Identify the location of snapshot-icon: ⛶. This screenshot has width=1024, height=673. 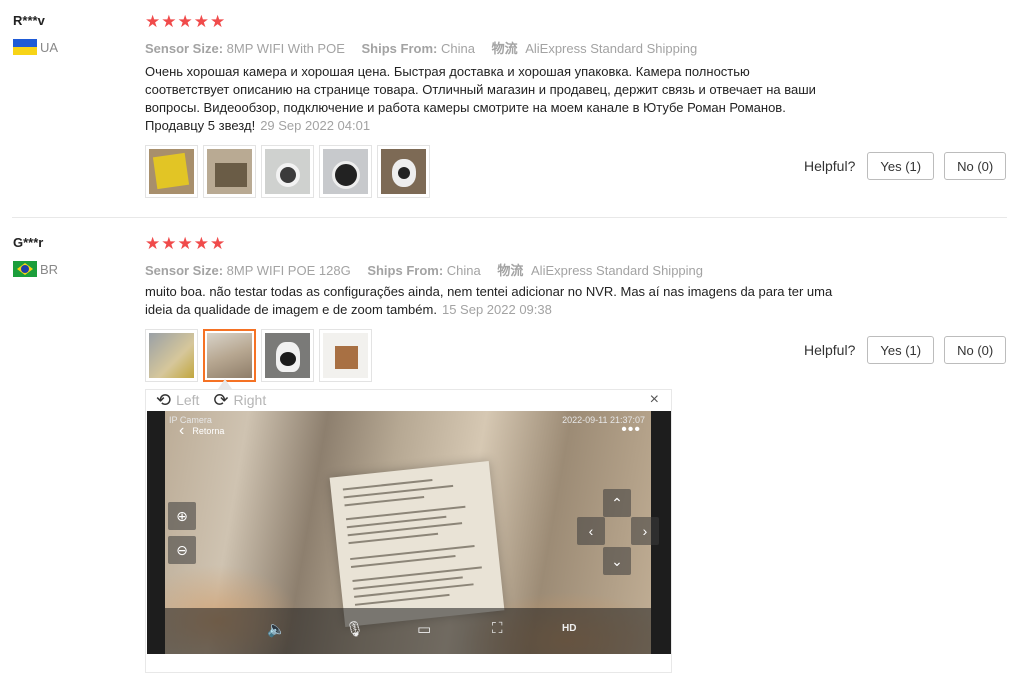
(497, 628).